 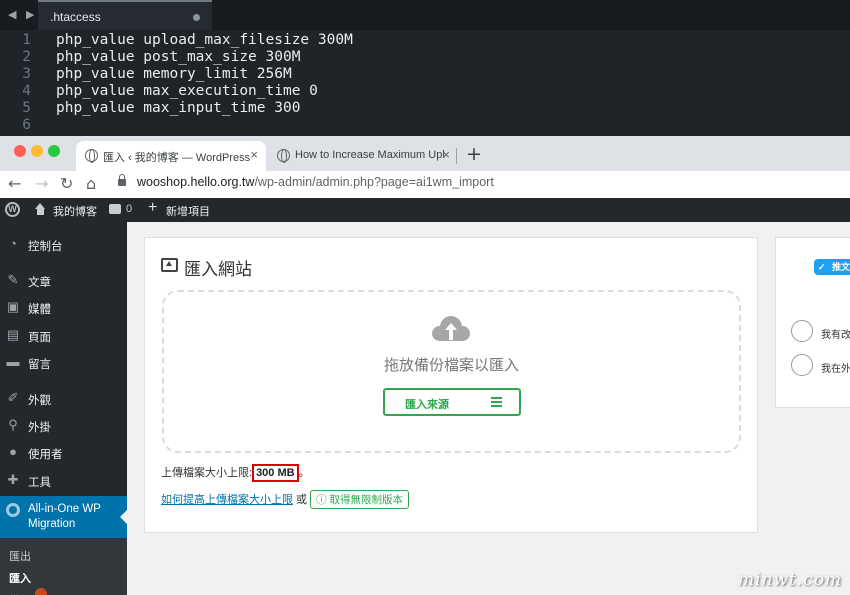 I want to click on code-line: 1 php_value upload_max_filesize 300M, so click(x=425, y=40).